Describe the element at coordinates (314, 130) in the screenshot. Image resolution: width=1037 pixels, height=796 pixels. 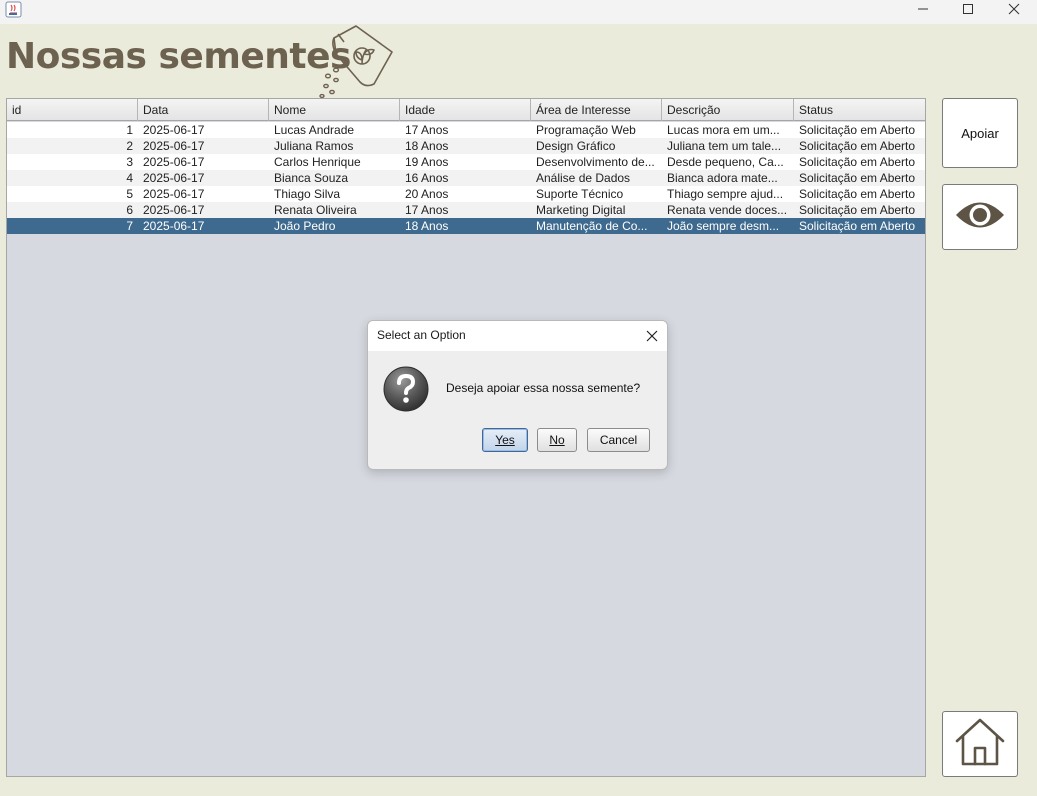
I see `cell-nome: Lucas Andrade` at that location.